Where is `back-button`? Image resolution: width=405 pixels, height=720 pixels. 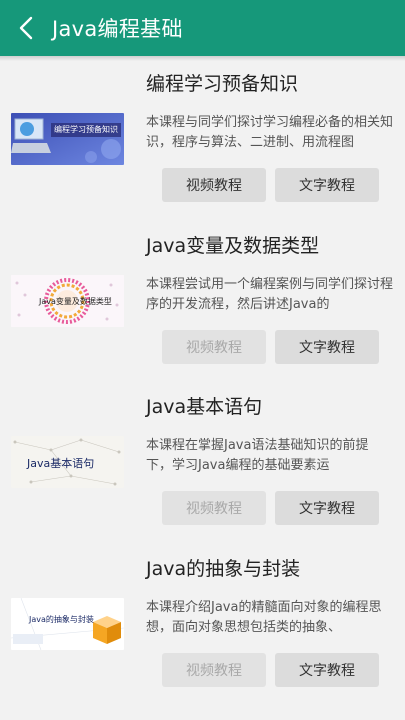
back-button is located at coordinates (26, 28).